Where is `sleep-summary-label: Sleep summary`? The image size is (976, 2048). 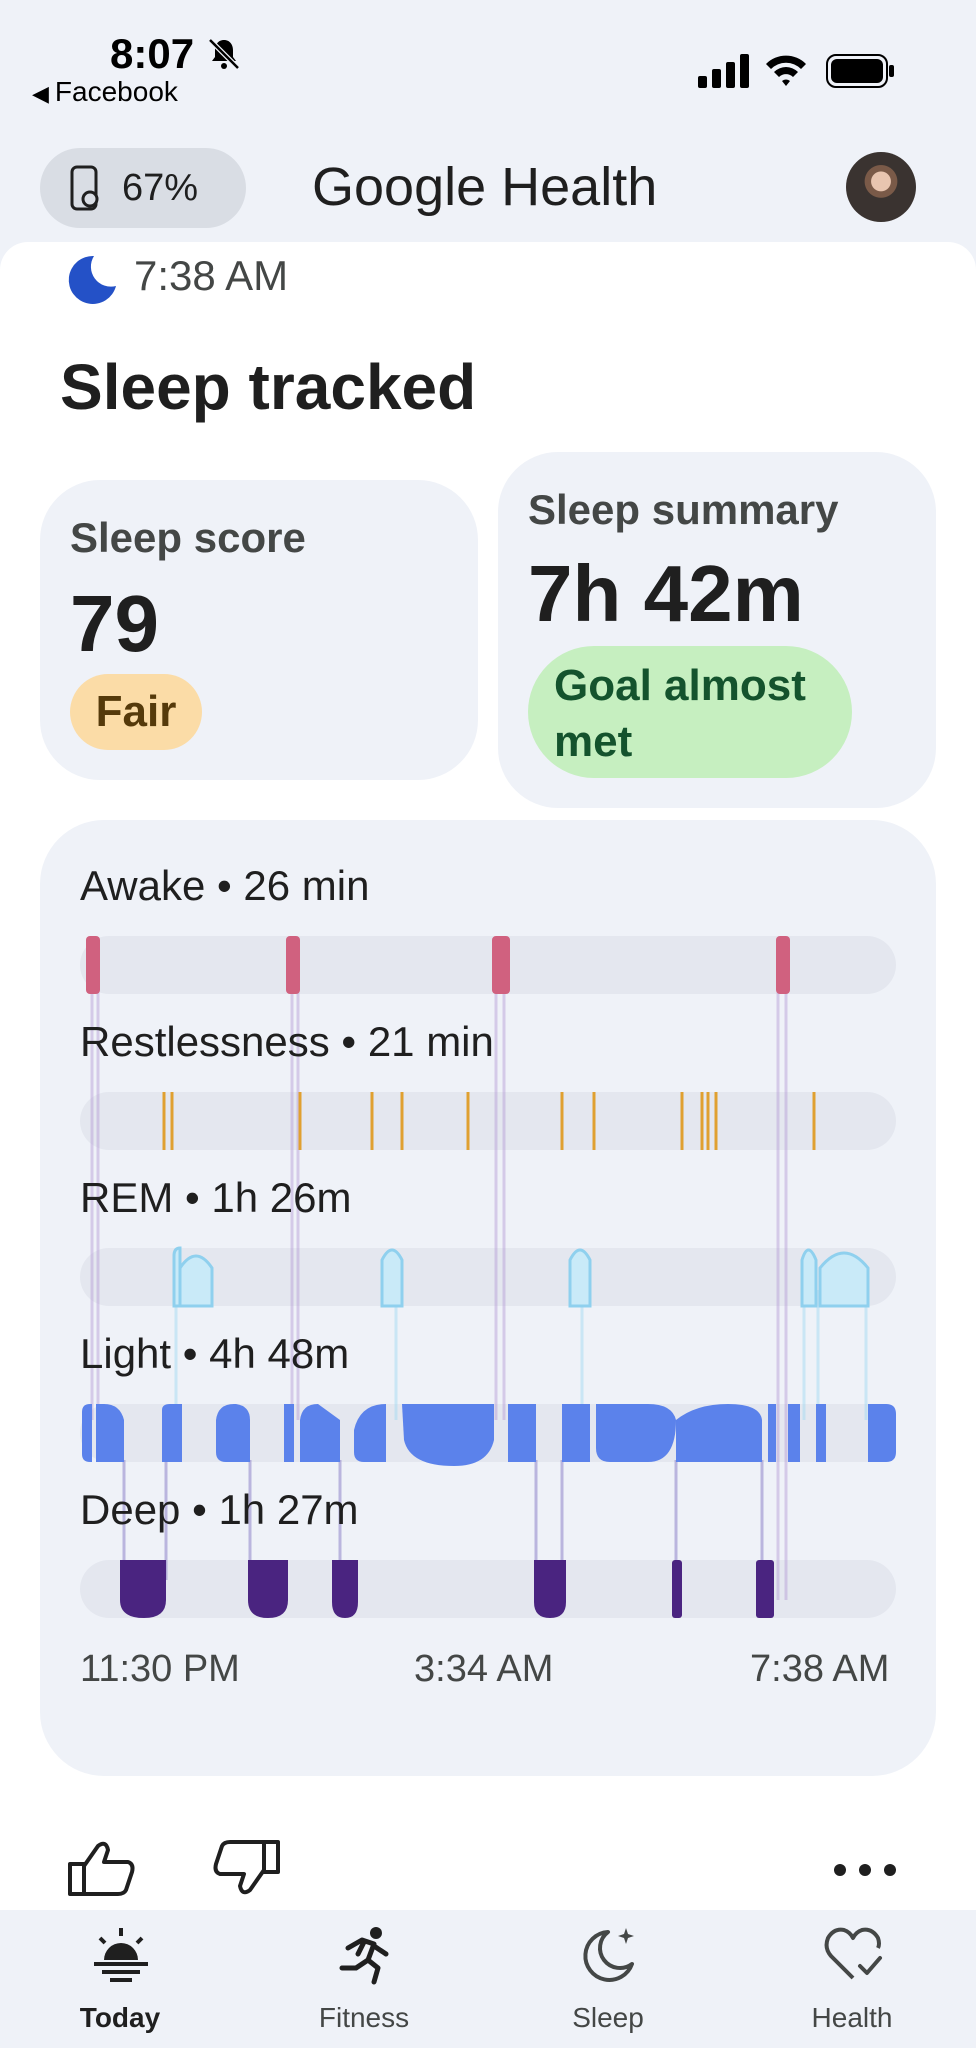
sleep-summary-label: Sleep summary is located at coordinates (683, 509).